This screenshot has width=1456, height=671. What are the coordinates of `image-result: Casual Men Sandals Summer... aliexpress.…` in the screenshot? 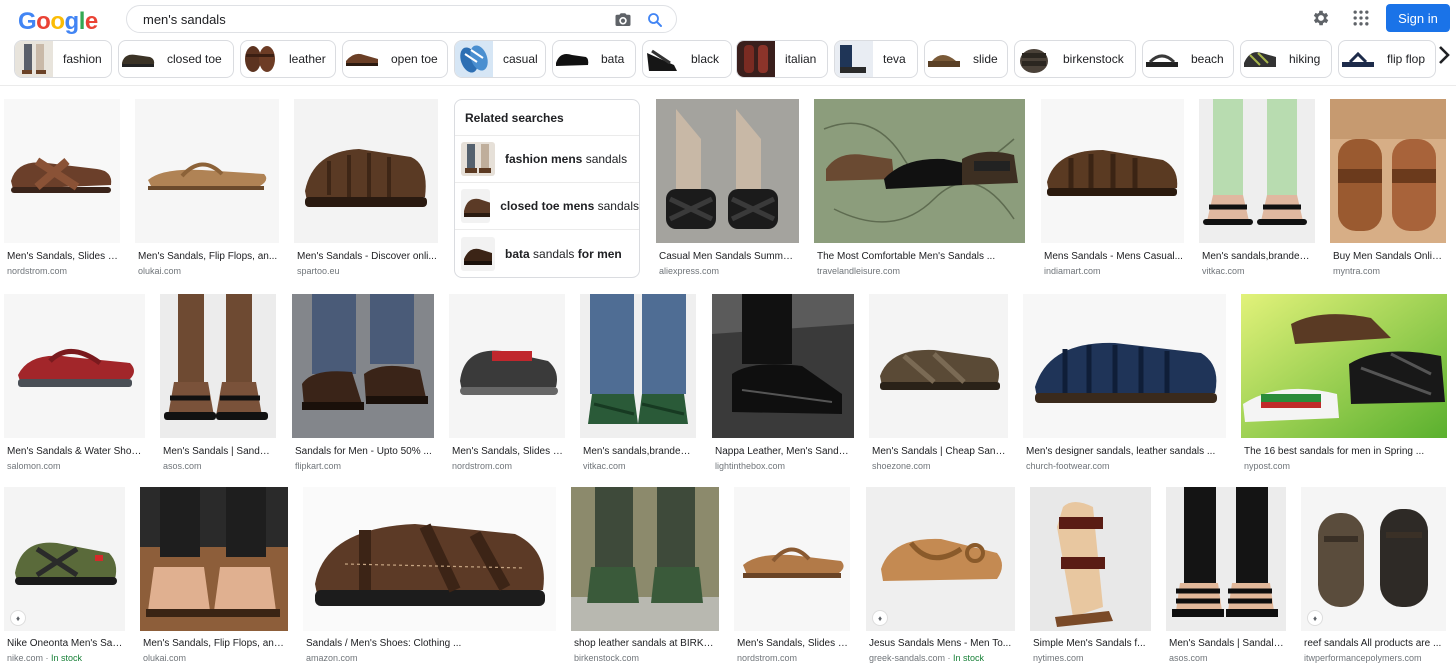 It's located at (727, 189).